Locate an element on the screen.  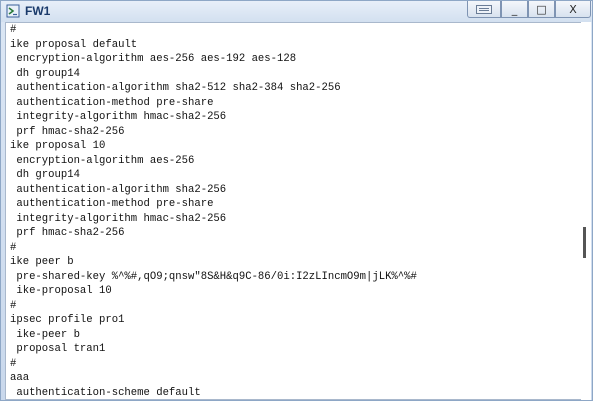
maximize-button: □ is located at coordinates (541, 9).